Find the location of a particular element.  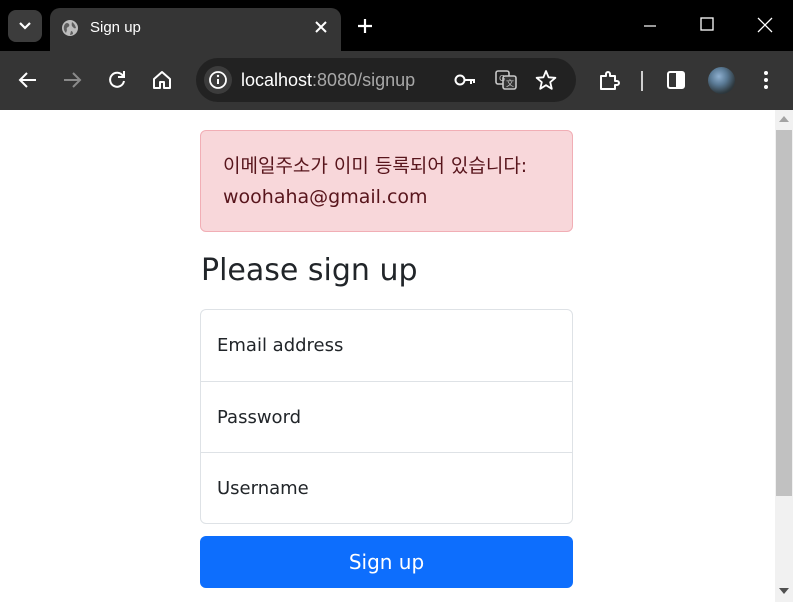

url-path: :8080/signup is located at coordinates (364, 80).